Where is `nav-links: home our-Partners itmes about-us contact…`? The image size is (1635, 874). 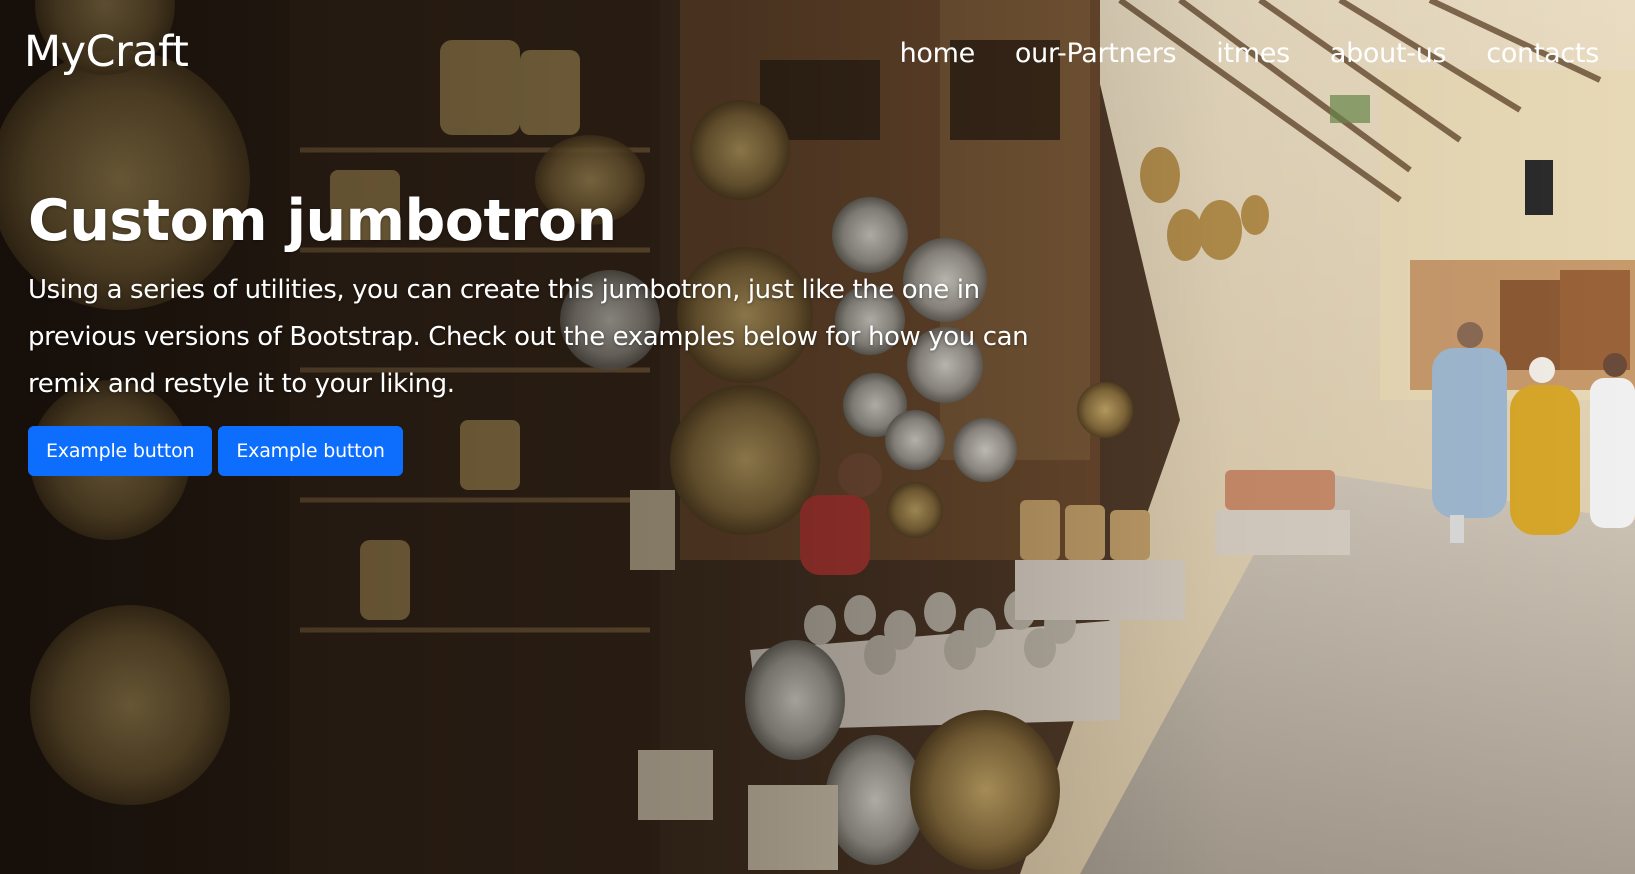
nav-links: home our-Partners itmes about-us contact… is located at coordinates (1249, 54).